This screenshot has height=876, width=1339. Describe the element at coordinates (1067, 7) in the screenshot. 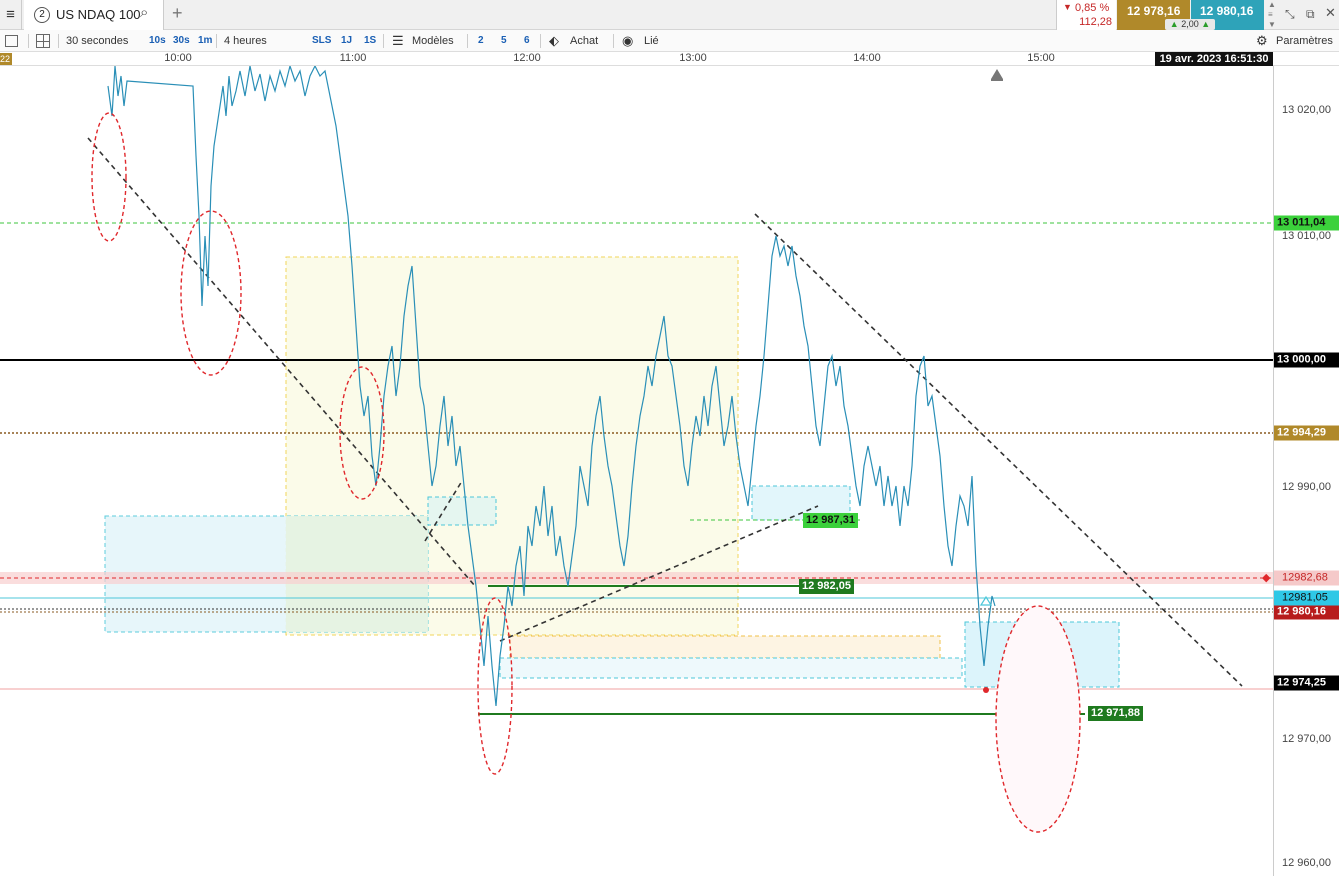

I see `change-down-icon: ▼` at that location.